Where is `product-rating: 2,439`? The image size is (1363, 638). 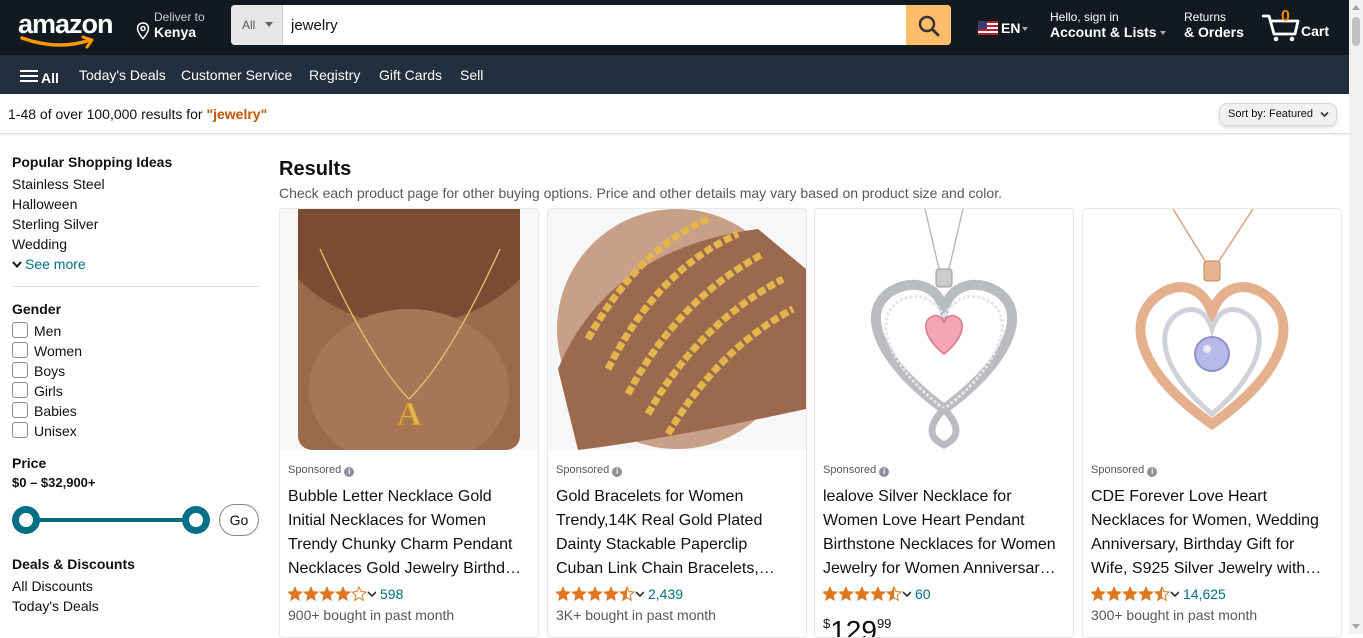
product-rating: 2,439 is located at coordinates (619, 594).